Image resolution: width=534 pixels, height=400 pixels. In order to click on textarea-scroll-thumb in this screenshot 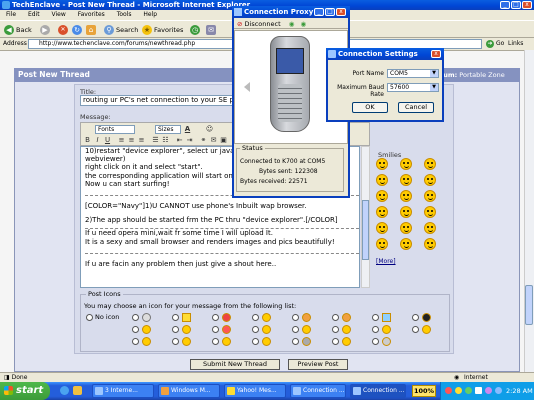, I will do `click(365, 230)`.